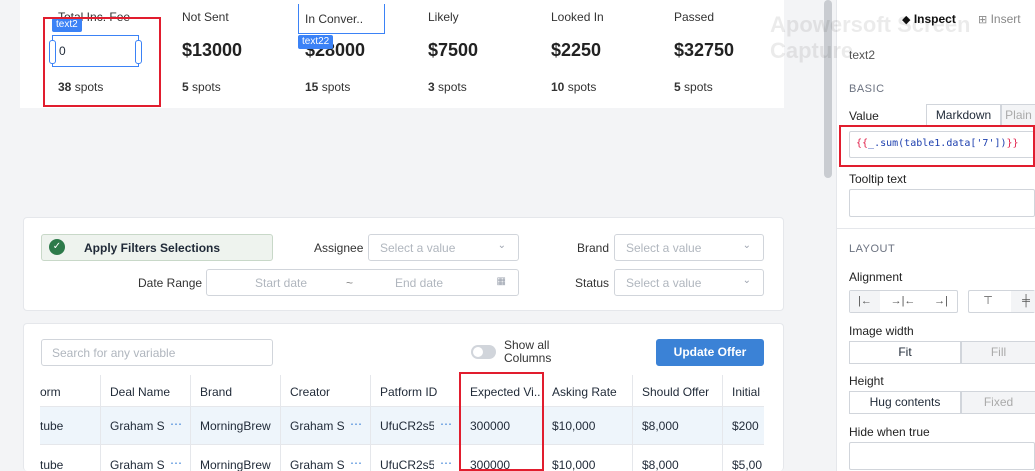 This screenshot has width=1035, height=471. What do you see at coordinates (878, 179) in the screenshot?
I see `tooltip-label: Tooltip text` at bounding box center [878, 179].